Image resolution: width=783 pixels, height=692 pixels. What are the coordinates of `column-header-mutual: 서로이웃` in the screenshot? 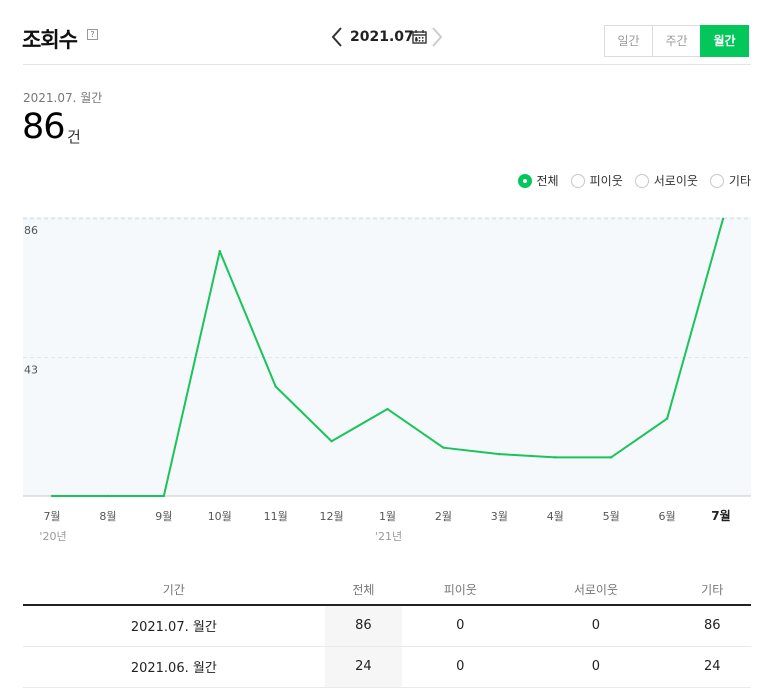 It's located at (596, 590).